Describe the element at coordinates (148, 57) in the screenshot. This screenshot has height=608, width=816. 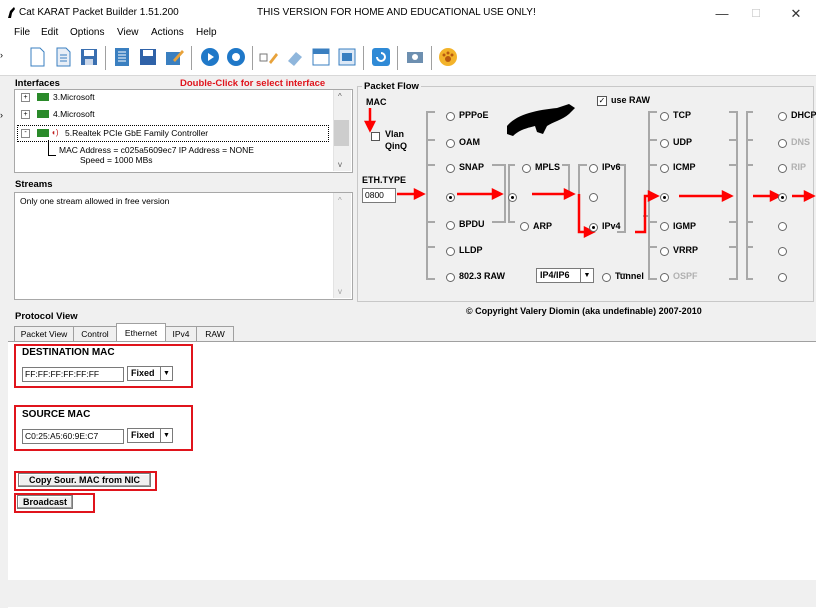
I see `save-as-icon` at that location.